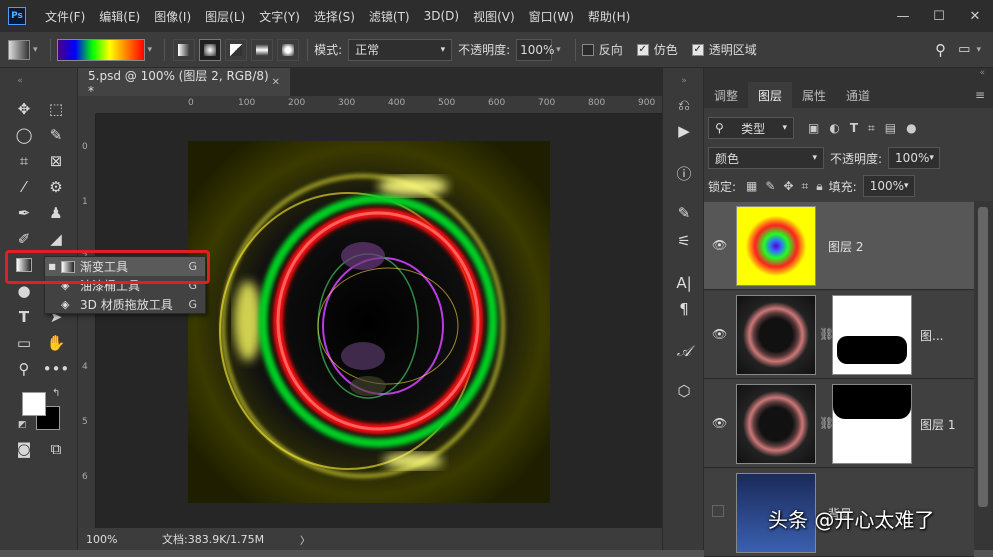 The height and width of the screenshot is (557, 993). I want to click on panel-menu-icon: ≡, so click(980, 95).